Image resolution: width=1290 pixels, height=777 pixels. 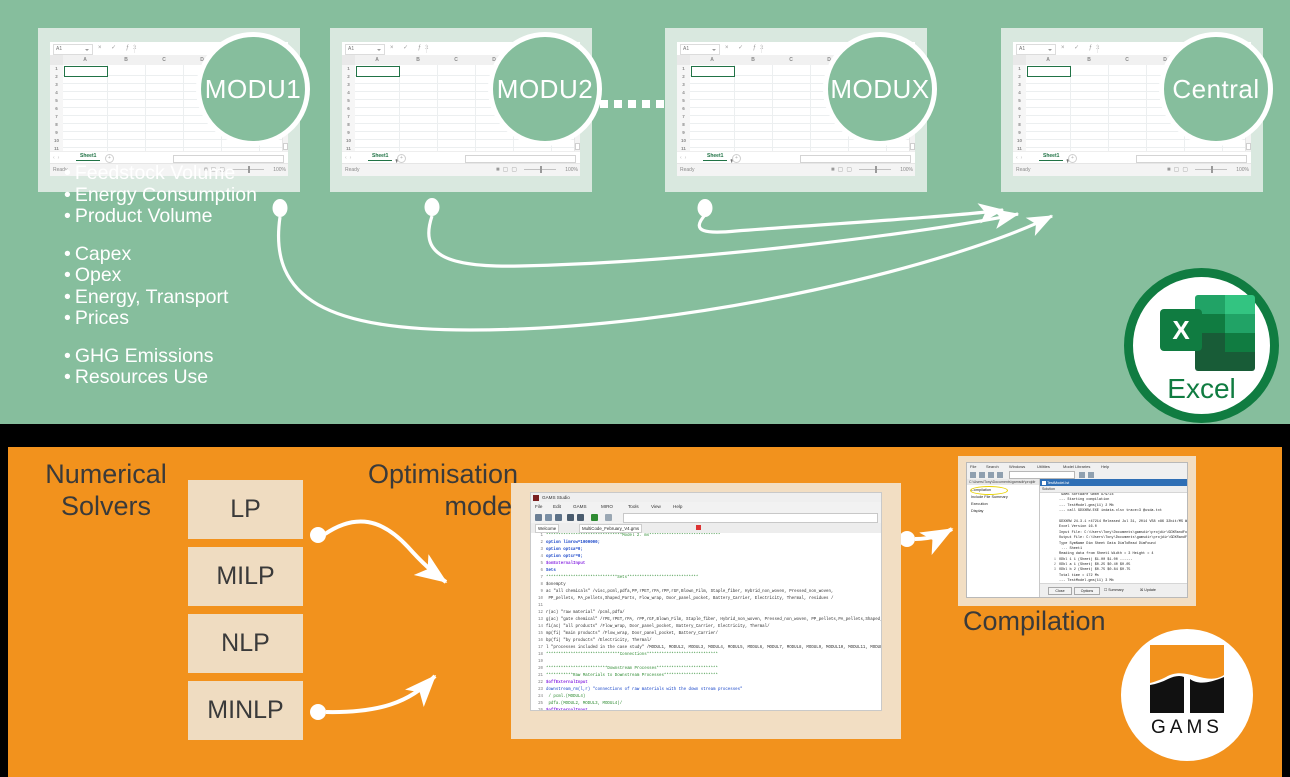 I want to click on run-icon, so click(x=594, y=517).